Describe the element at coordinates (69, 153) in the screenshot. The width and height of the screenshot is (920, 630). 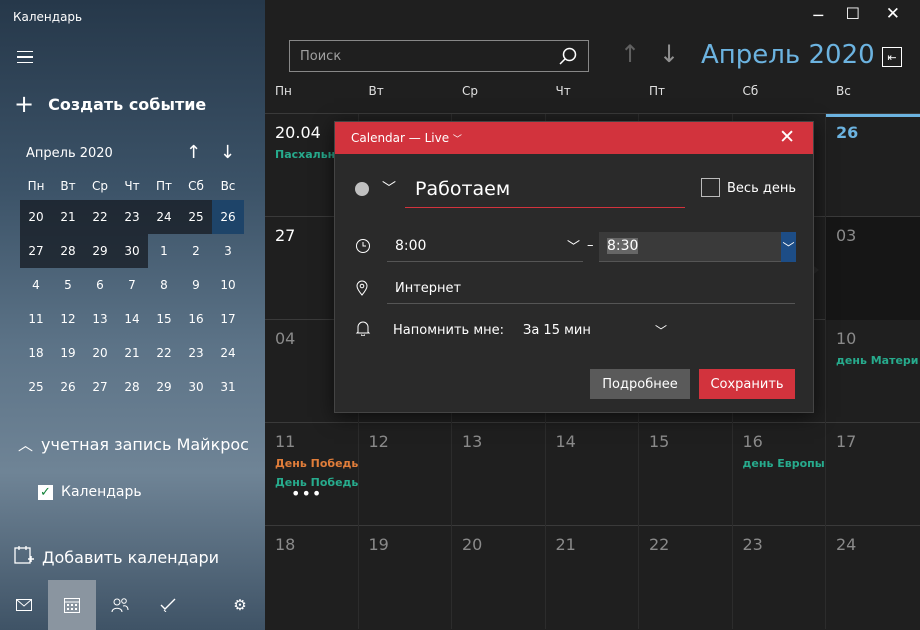
I see `mini-calendar-title: Апрель 2020` at that location.